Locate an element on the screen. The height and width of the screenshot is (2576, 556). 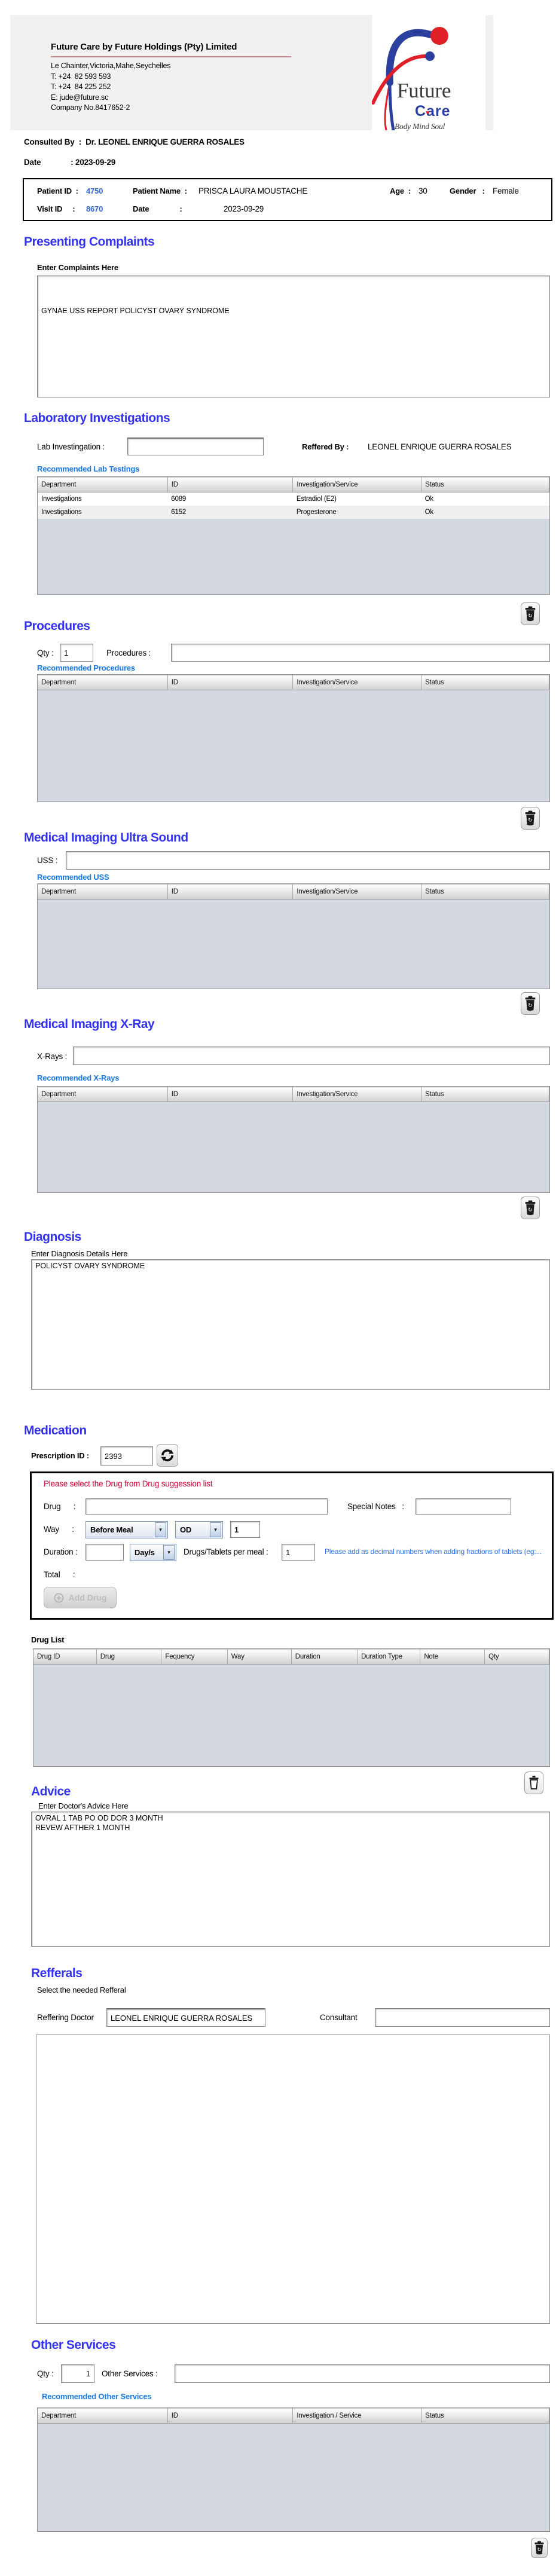
other-qty-input is located at coordinates (77, 2373).